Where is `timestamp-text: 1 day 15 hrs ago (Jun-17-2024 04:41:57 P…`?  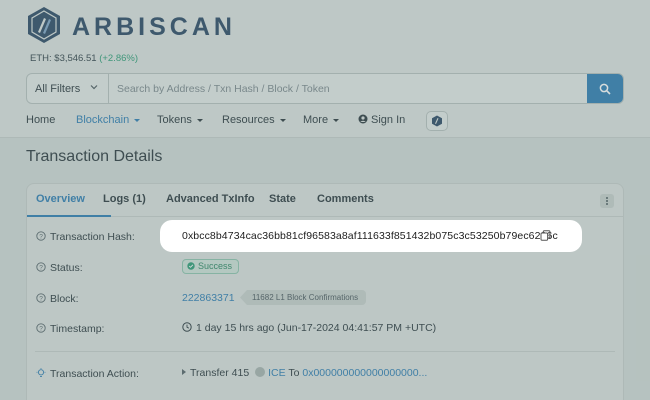
timestamp-text: 1 day 15 hrs ago (Jun-17-2024 04:41:57 P… is located at coordinates (316, 328).